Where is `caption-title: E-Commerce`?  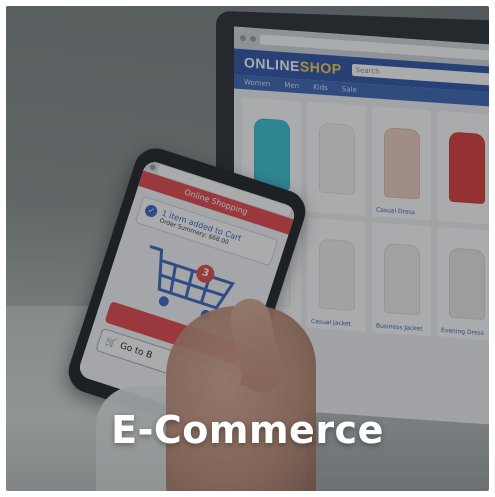 caption-title: E-Commerce is located at coordinates (247, 430).